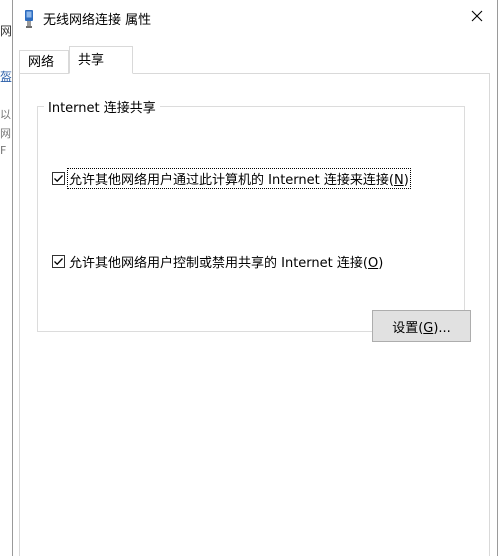 The width and height of the screenshot is (500, 556). What do you see at coordinates (97, 20) in the screenshot?
I see `dialog-title: 无线网络连接 属性` at bounding box center [97, 20].